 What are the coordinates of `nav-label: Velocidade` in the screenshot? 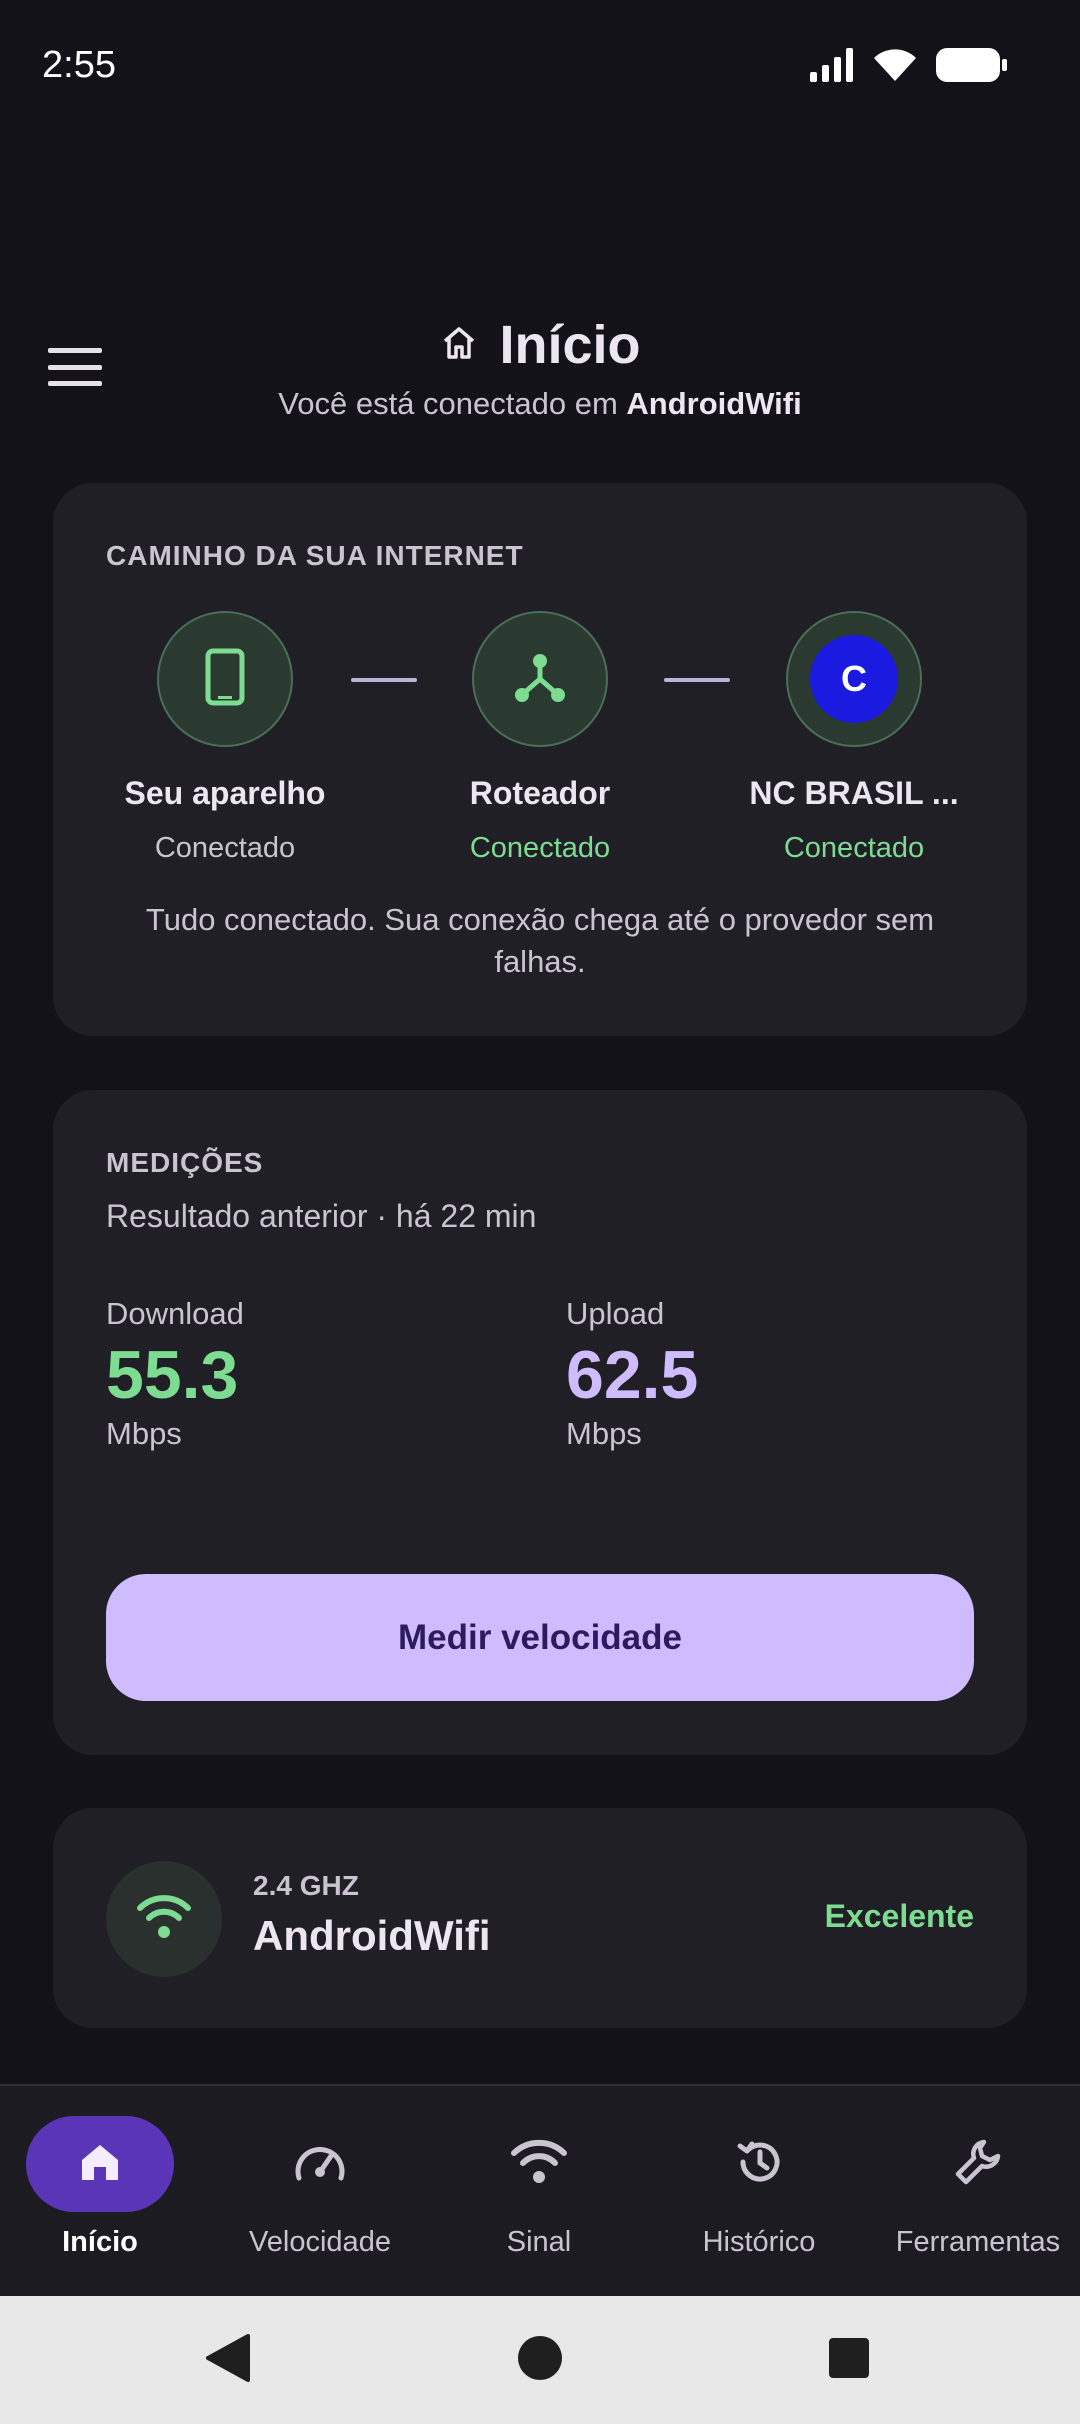 It's located at (320, 2242).